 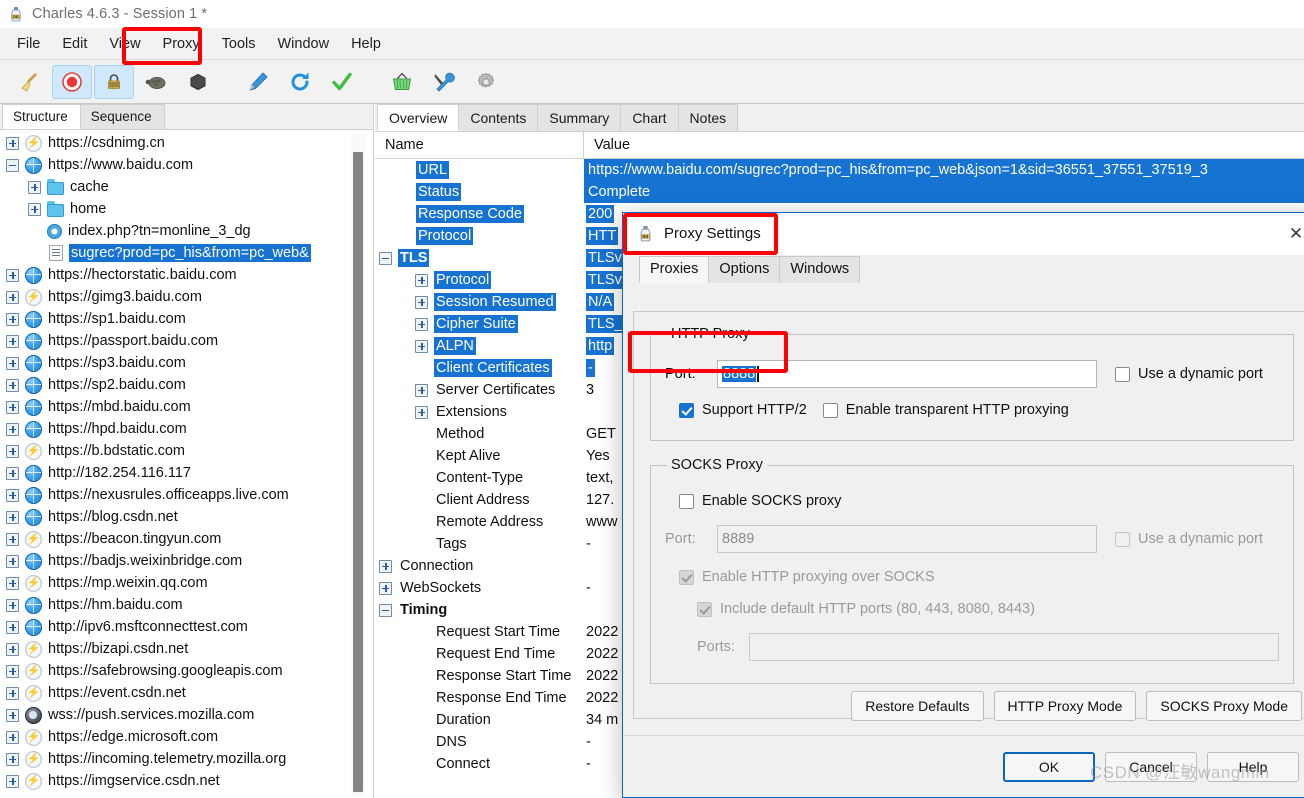 I want to click on socks-dynamic-port-checkbox, so click(x=1122, y=539).